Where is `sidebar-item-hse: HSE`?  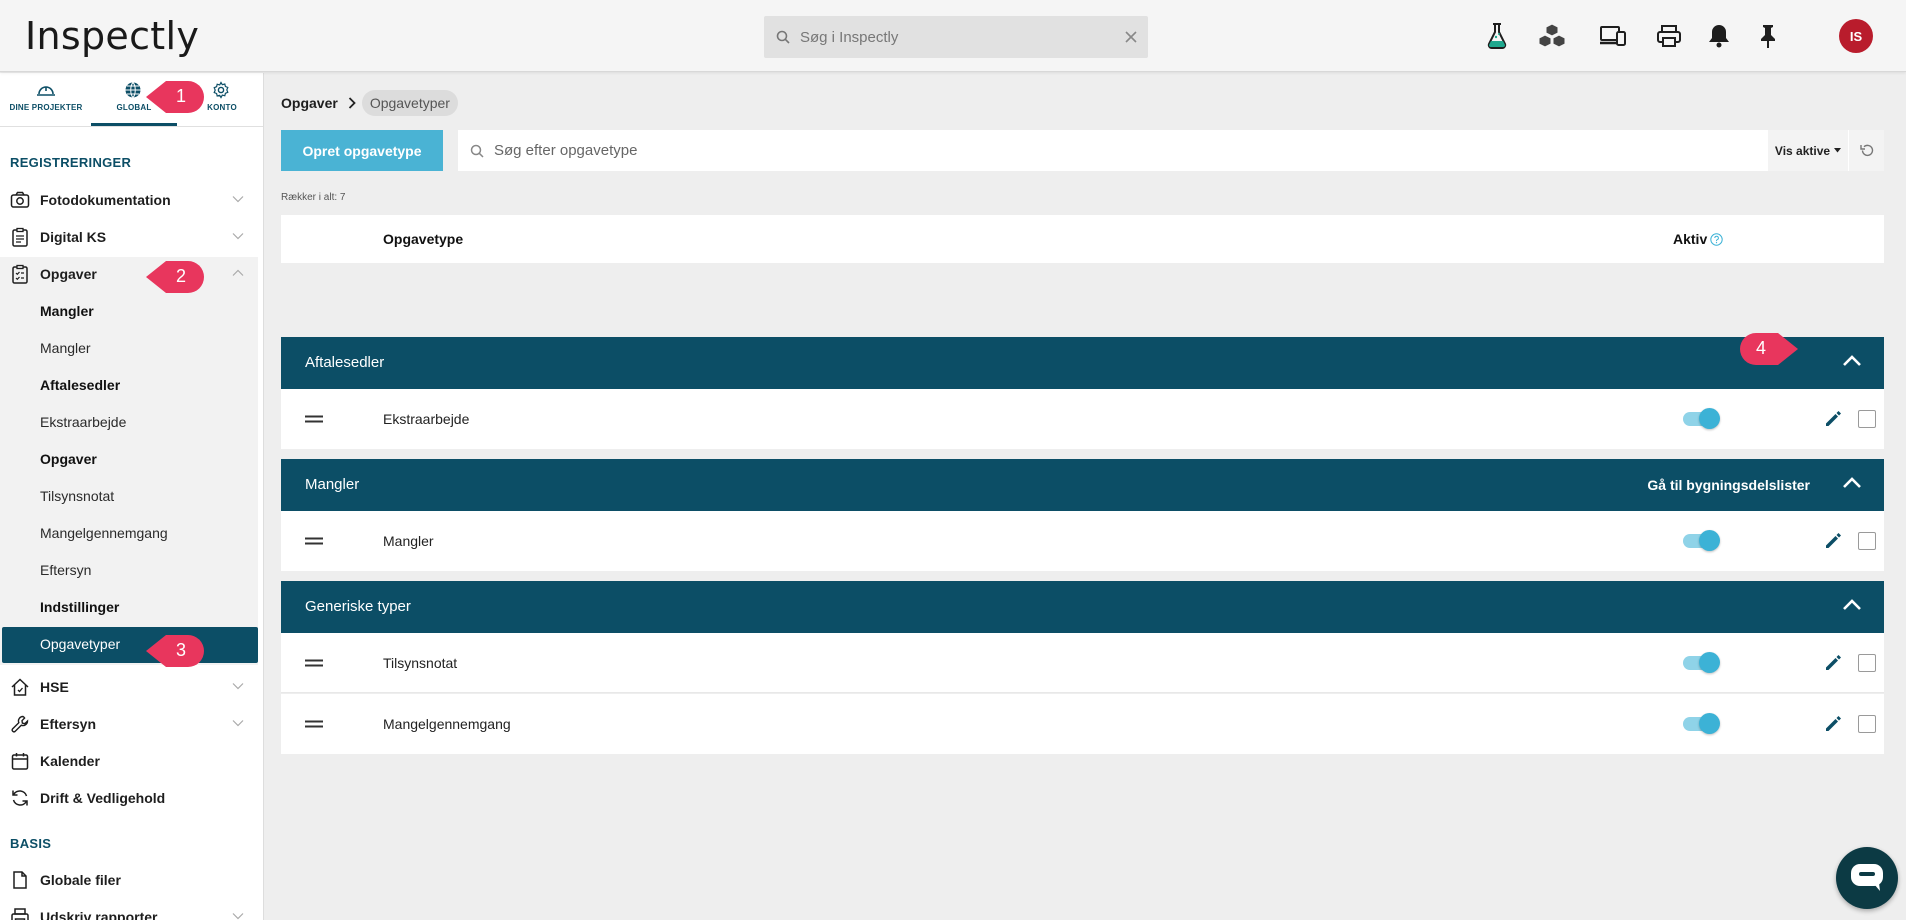
sidebar-item-hse: HSE is located at coordinates (129, 687).